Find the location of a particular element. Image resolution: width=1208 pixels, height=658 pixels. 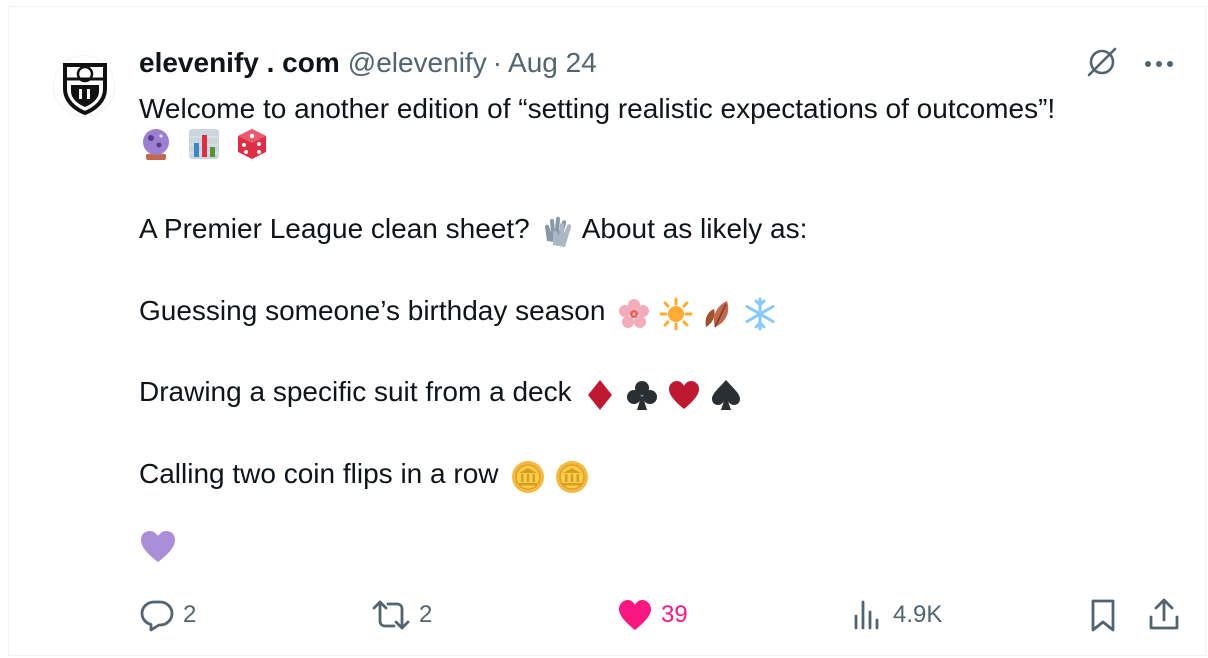

reply-button: 2 is located at coordinates (167, 615).